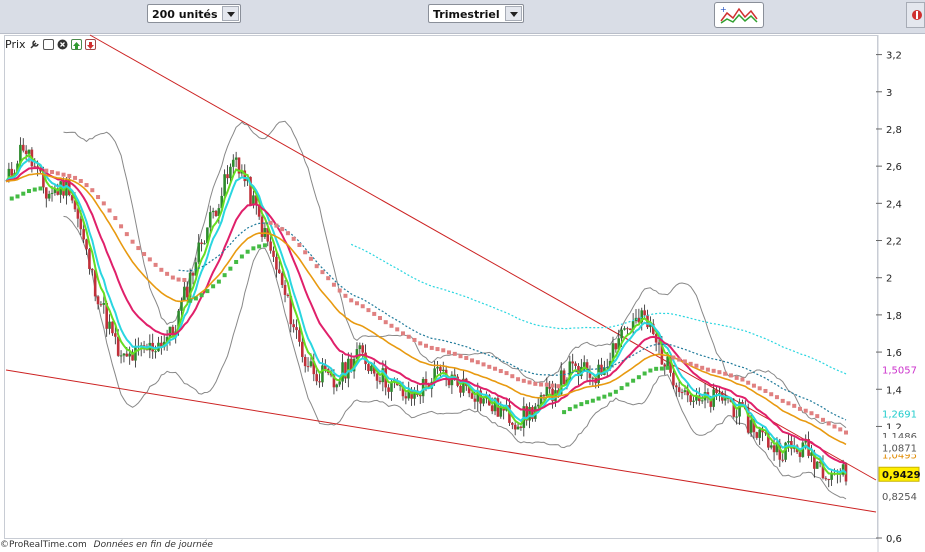 The image size is (925, 552). I want to click on y-tick-label: 1,4, so click(894, 390).